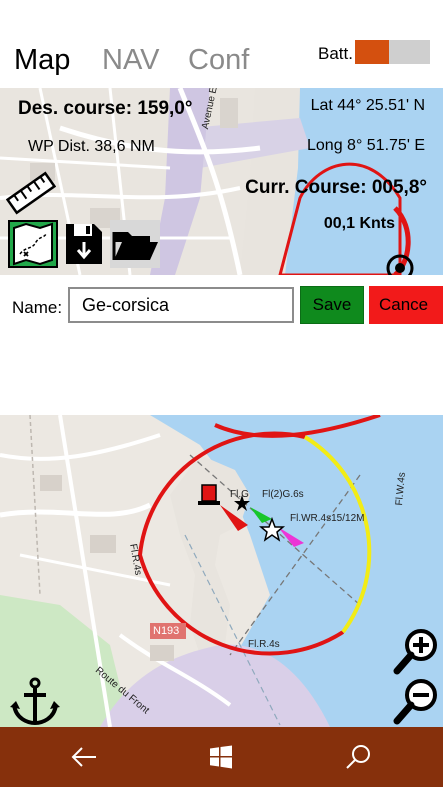 This screenshot has height=787, width=443. What do you see at coordinates (392, 52) in the screenshot?
I see `battery-bar` at bounding box center [392, 52].